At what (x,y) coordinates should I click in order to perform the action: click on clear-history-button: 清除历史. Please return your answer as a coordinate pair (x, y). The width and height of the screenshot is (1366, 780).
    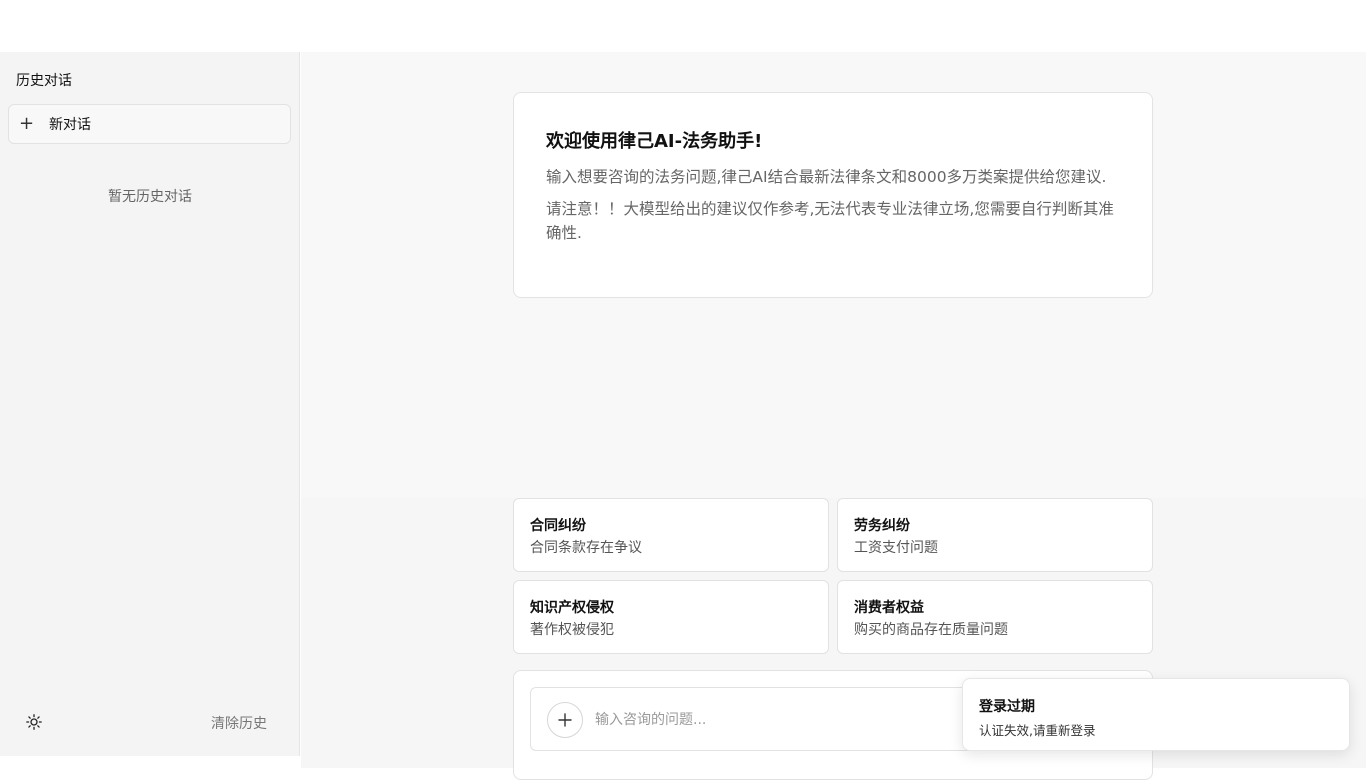
    Looking at the image, I should click on (239, 723).